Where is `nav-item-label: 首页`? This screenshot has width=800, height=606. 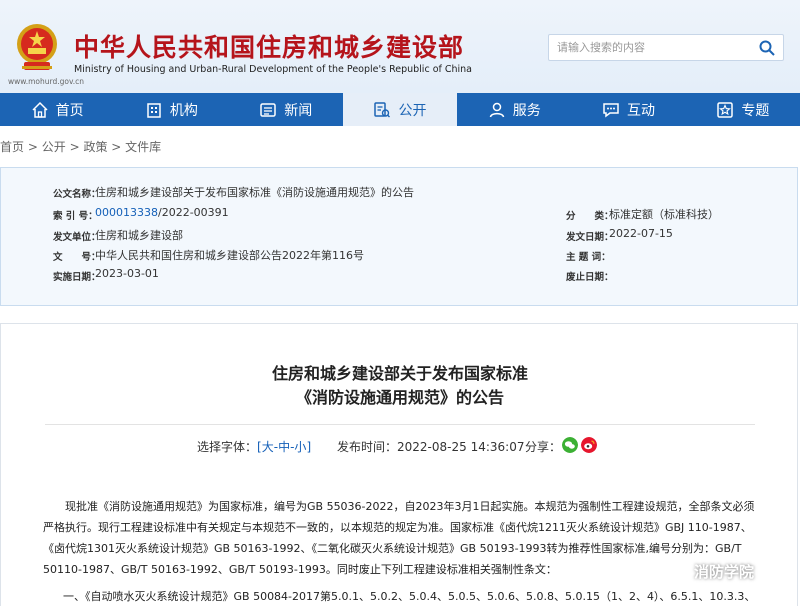 nav-item-label: 首页 is located at coordinates (69, 110).